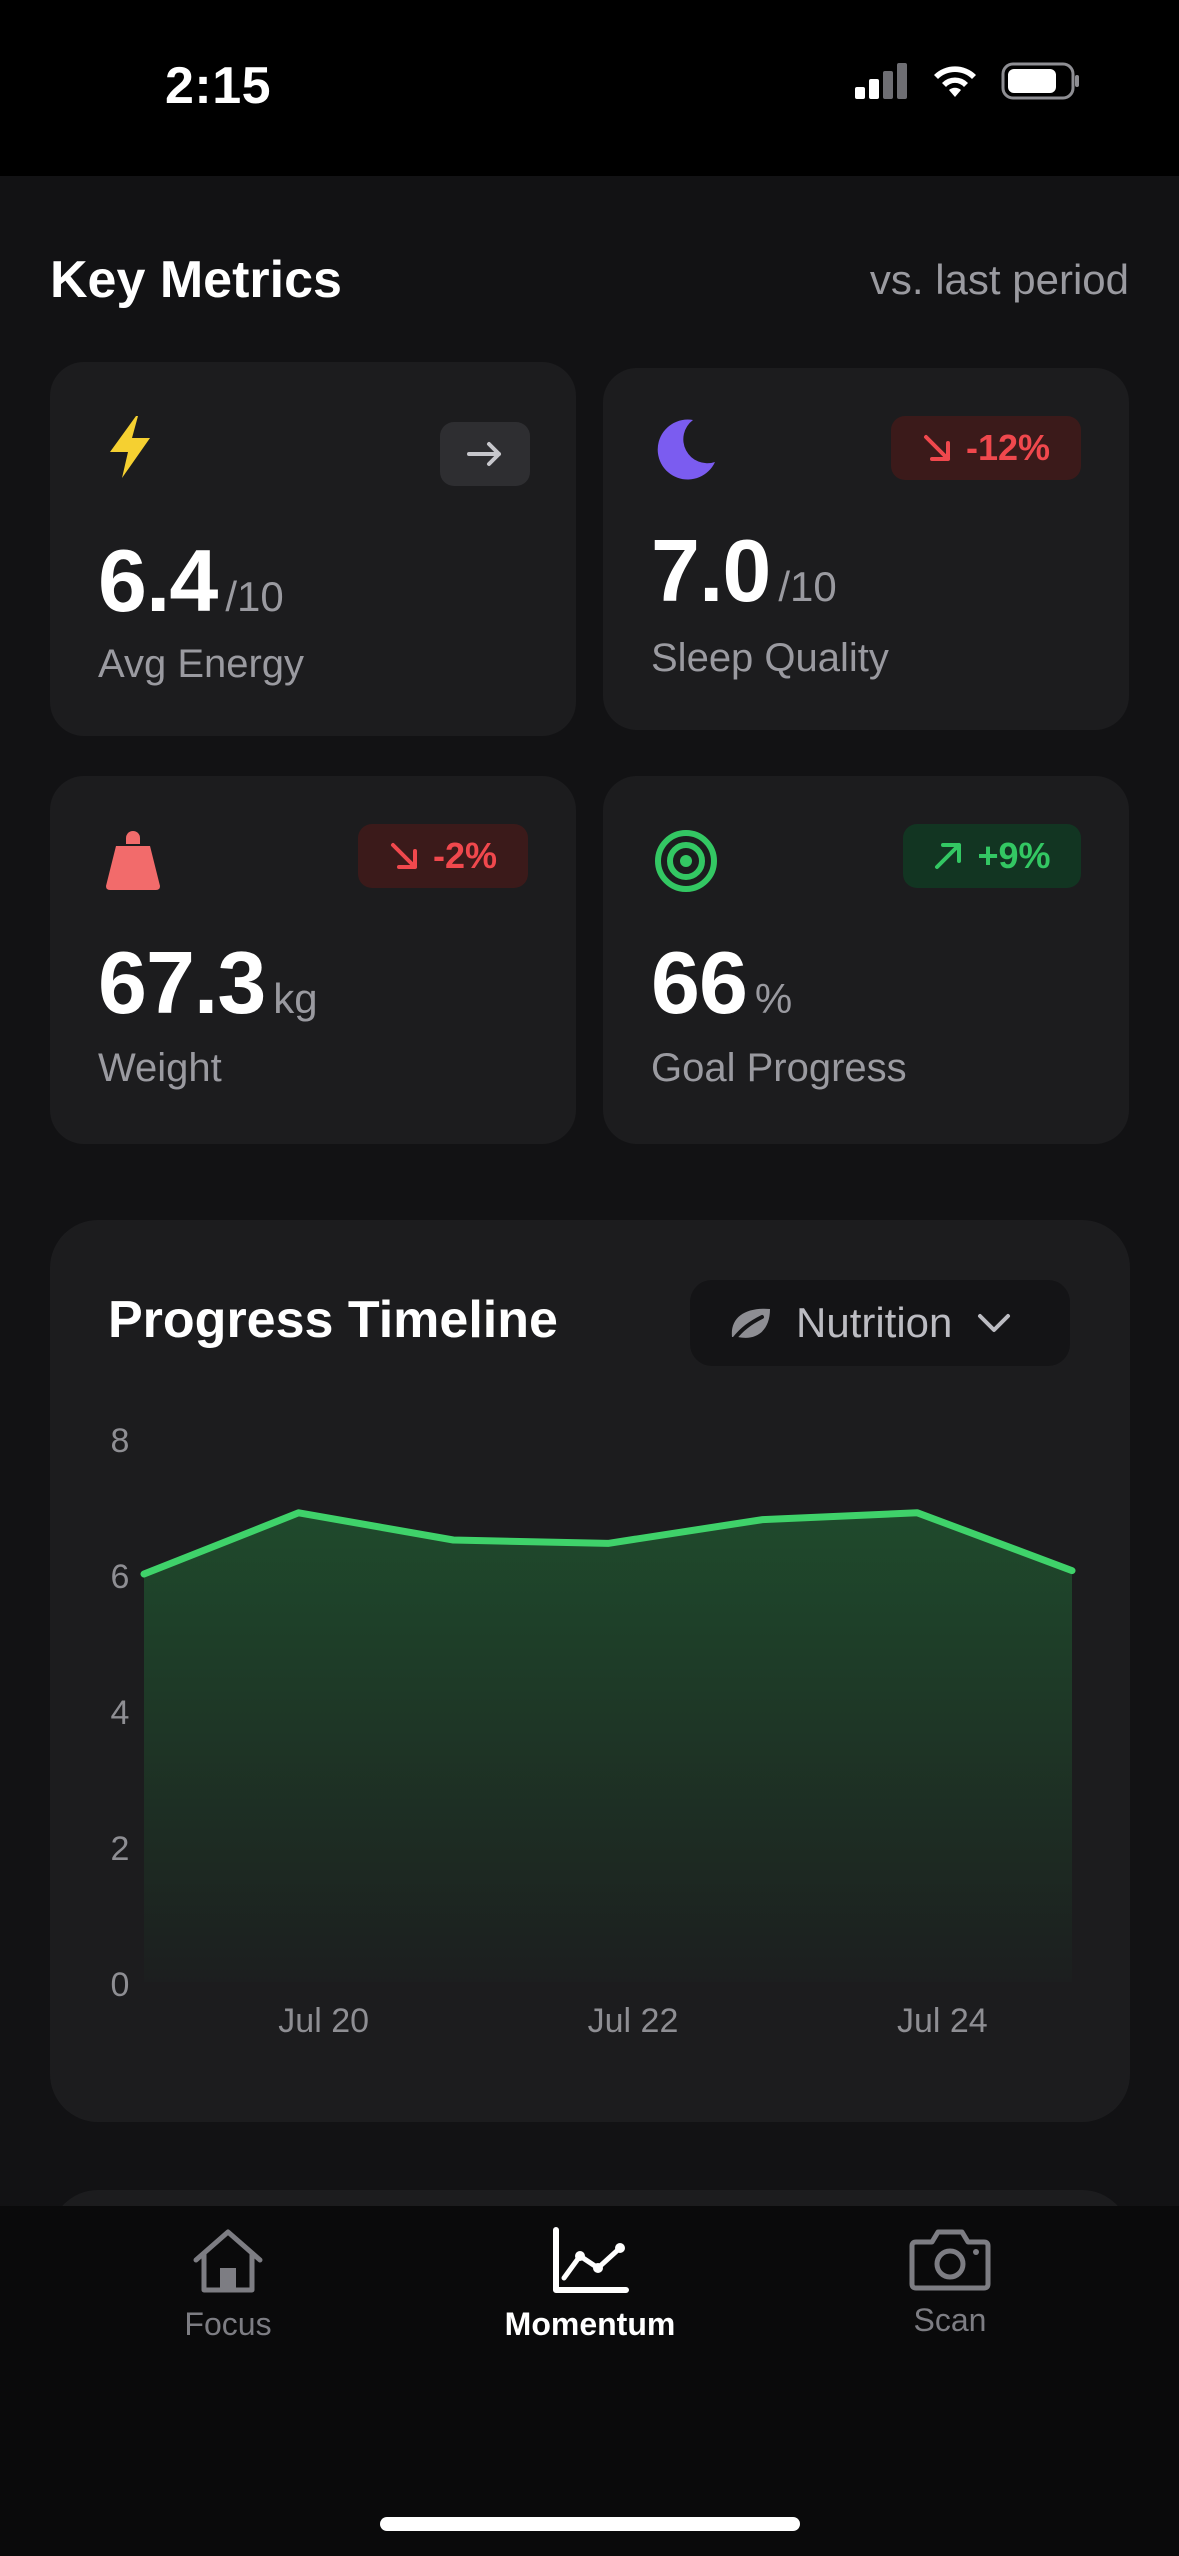 Image resolution: width=1179 pixels, height=2556 pixels. I want to click on tab-focus: Focus, so click(228, 2284).